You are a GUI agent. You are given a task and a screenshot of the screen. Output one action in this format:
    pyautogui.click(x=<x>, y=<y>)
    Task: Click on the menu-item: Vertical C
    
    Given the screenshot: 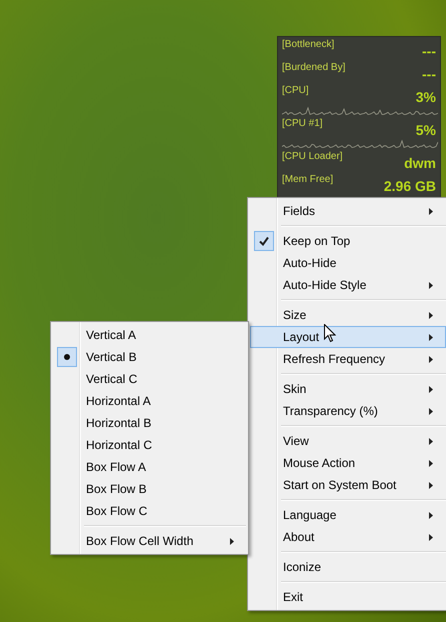 What is the action you would take?
    pyautogui.click(x=149, y=379)
    